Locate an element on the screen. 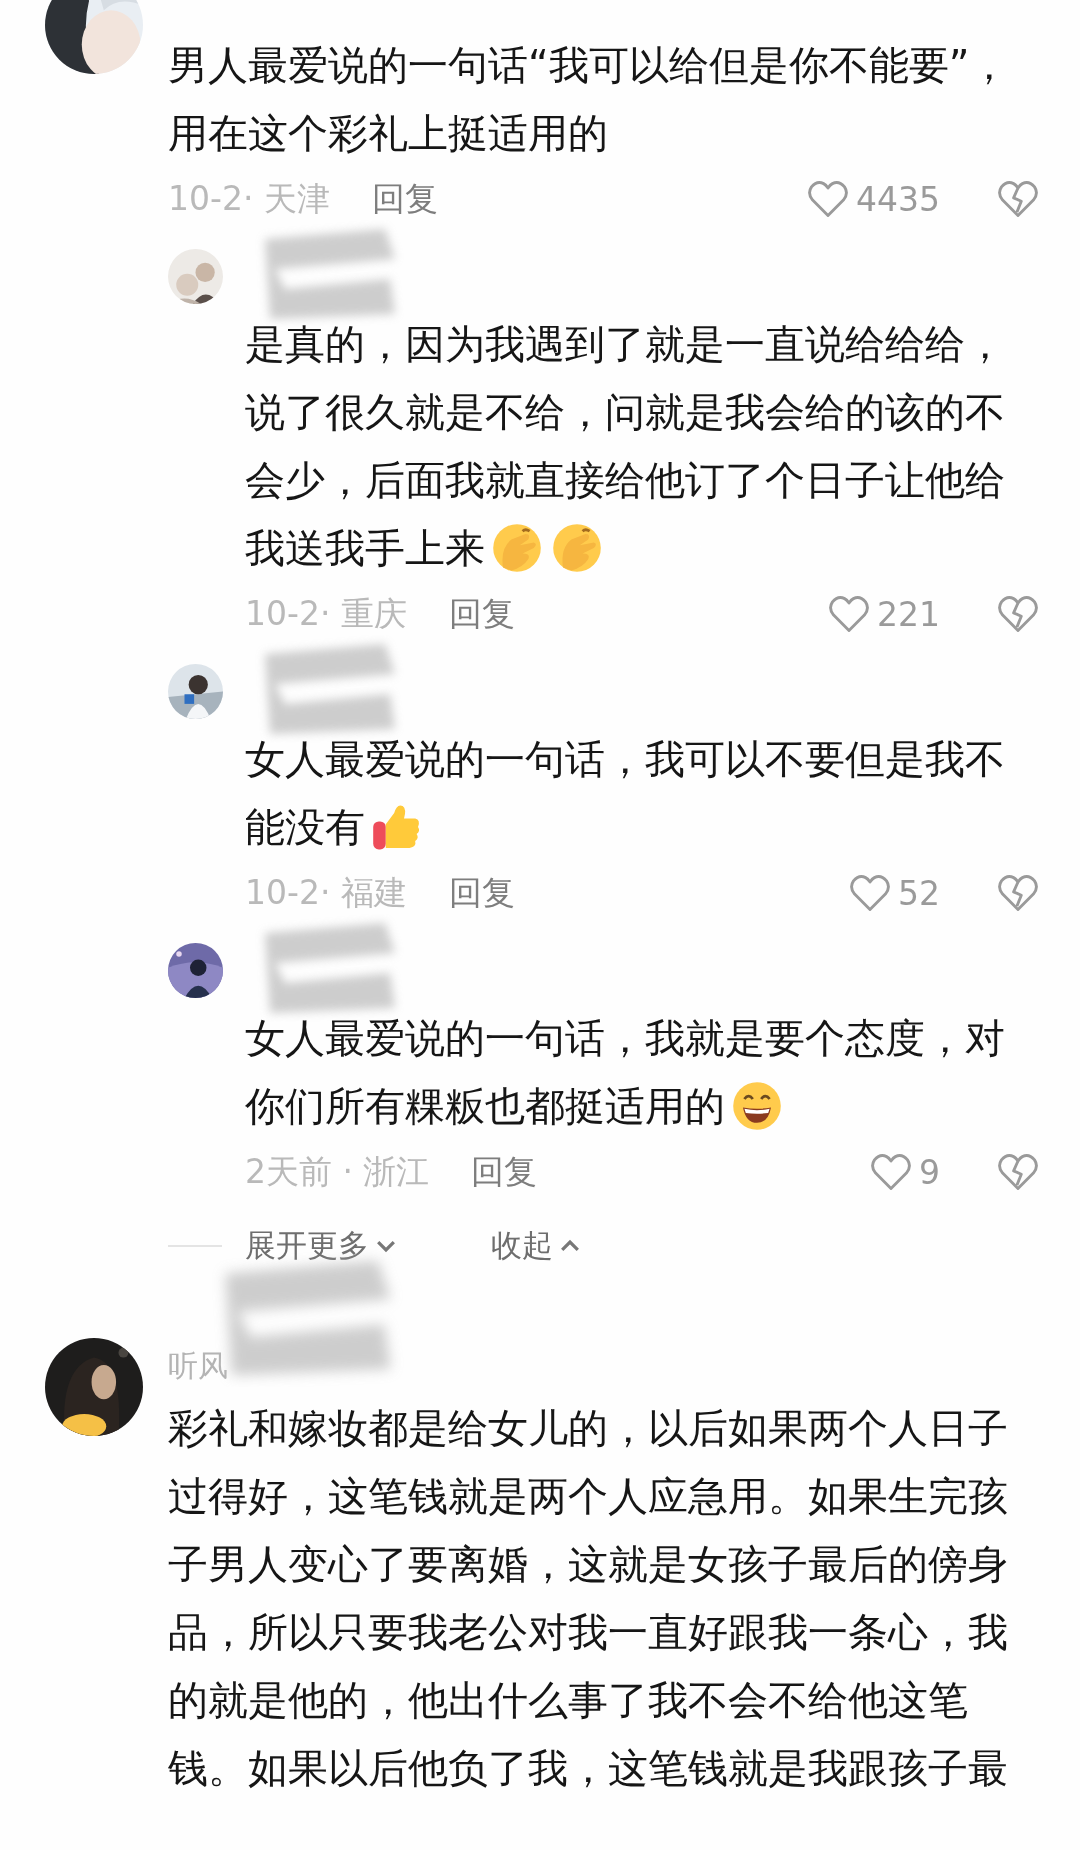 This screenshot has width=1080, height=1850. comment-text: 过得好，这笔钱就是两个人应急用。如果生完孩 is located at coordinates (588, 1496).